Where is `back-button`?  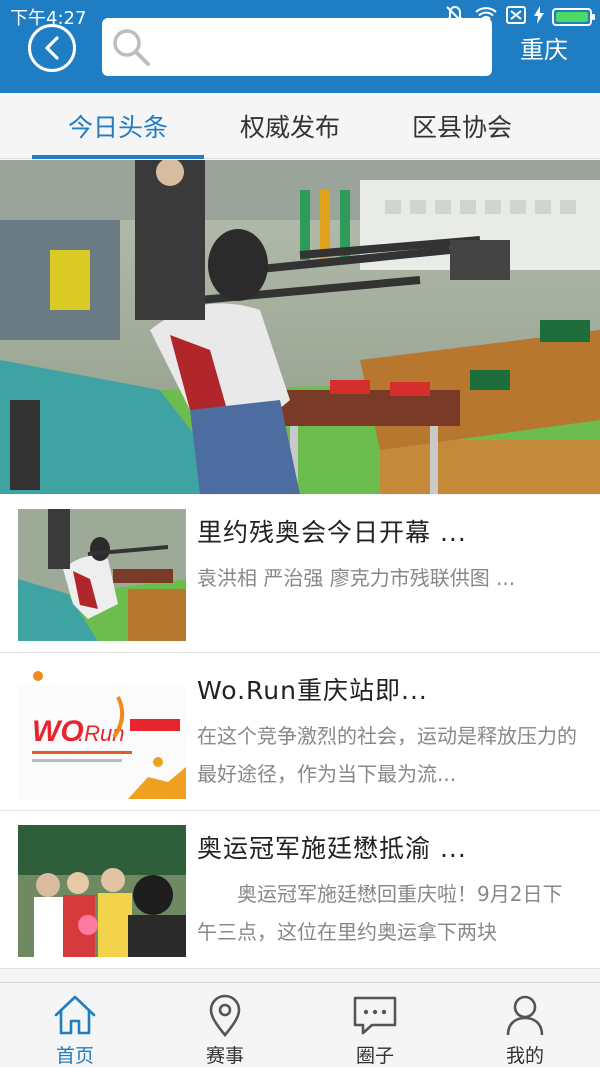
back-button is located at coordinates (52, 48).